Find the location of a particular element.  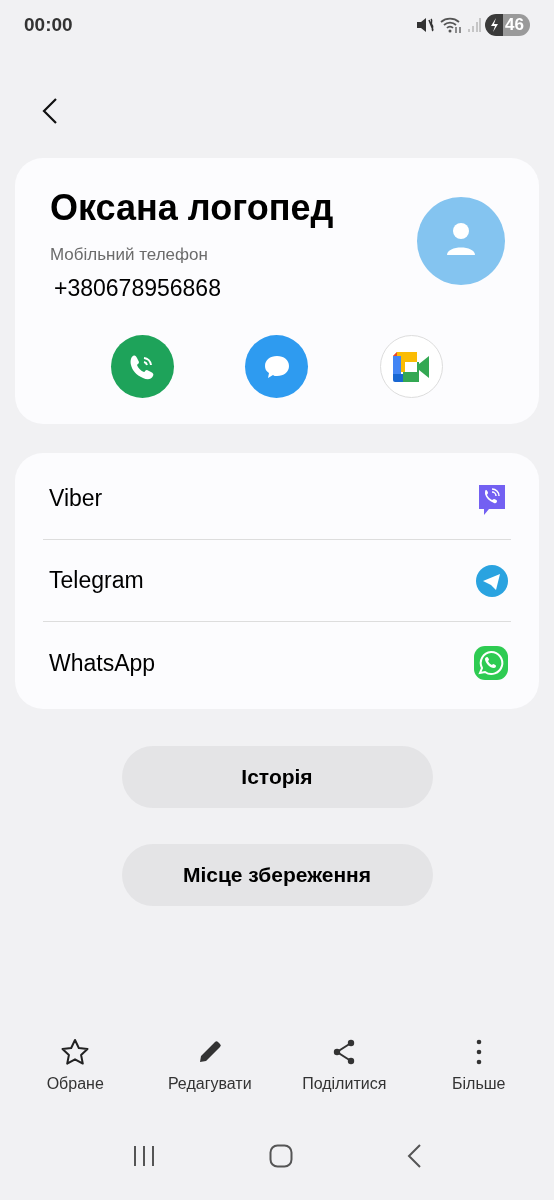

paper-plane-icon is located at coordinates (492, 580).